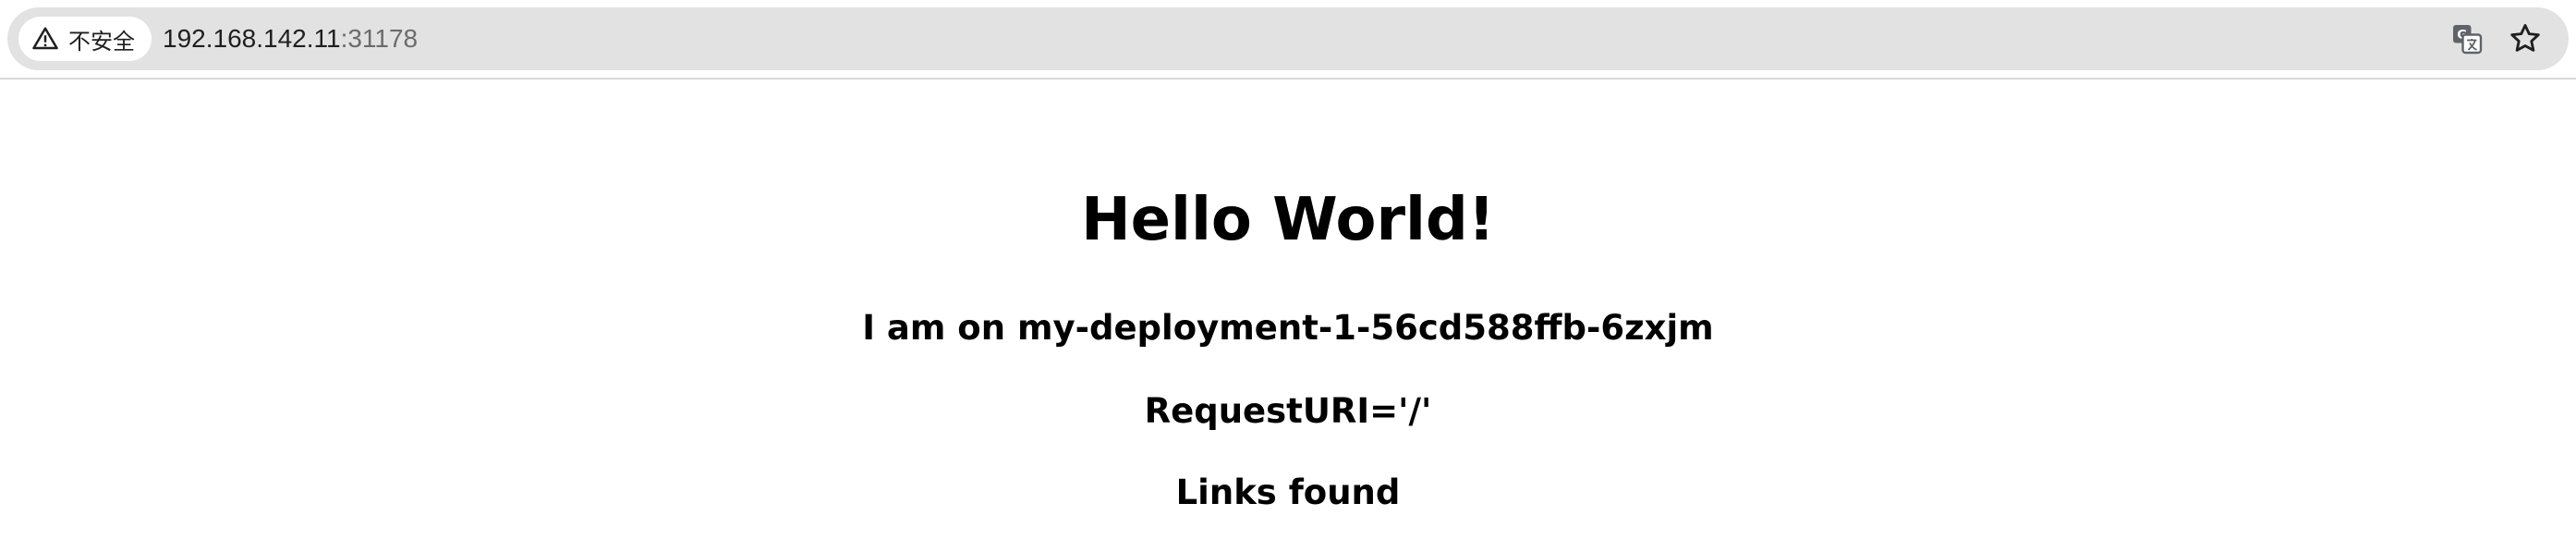  I want to click on address-bar: 不安全 192.168.142.11:31178 G, so click(1288, 39).